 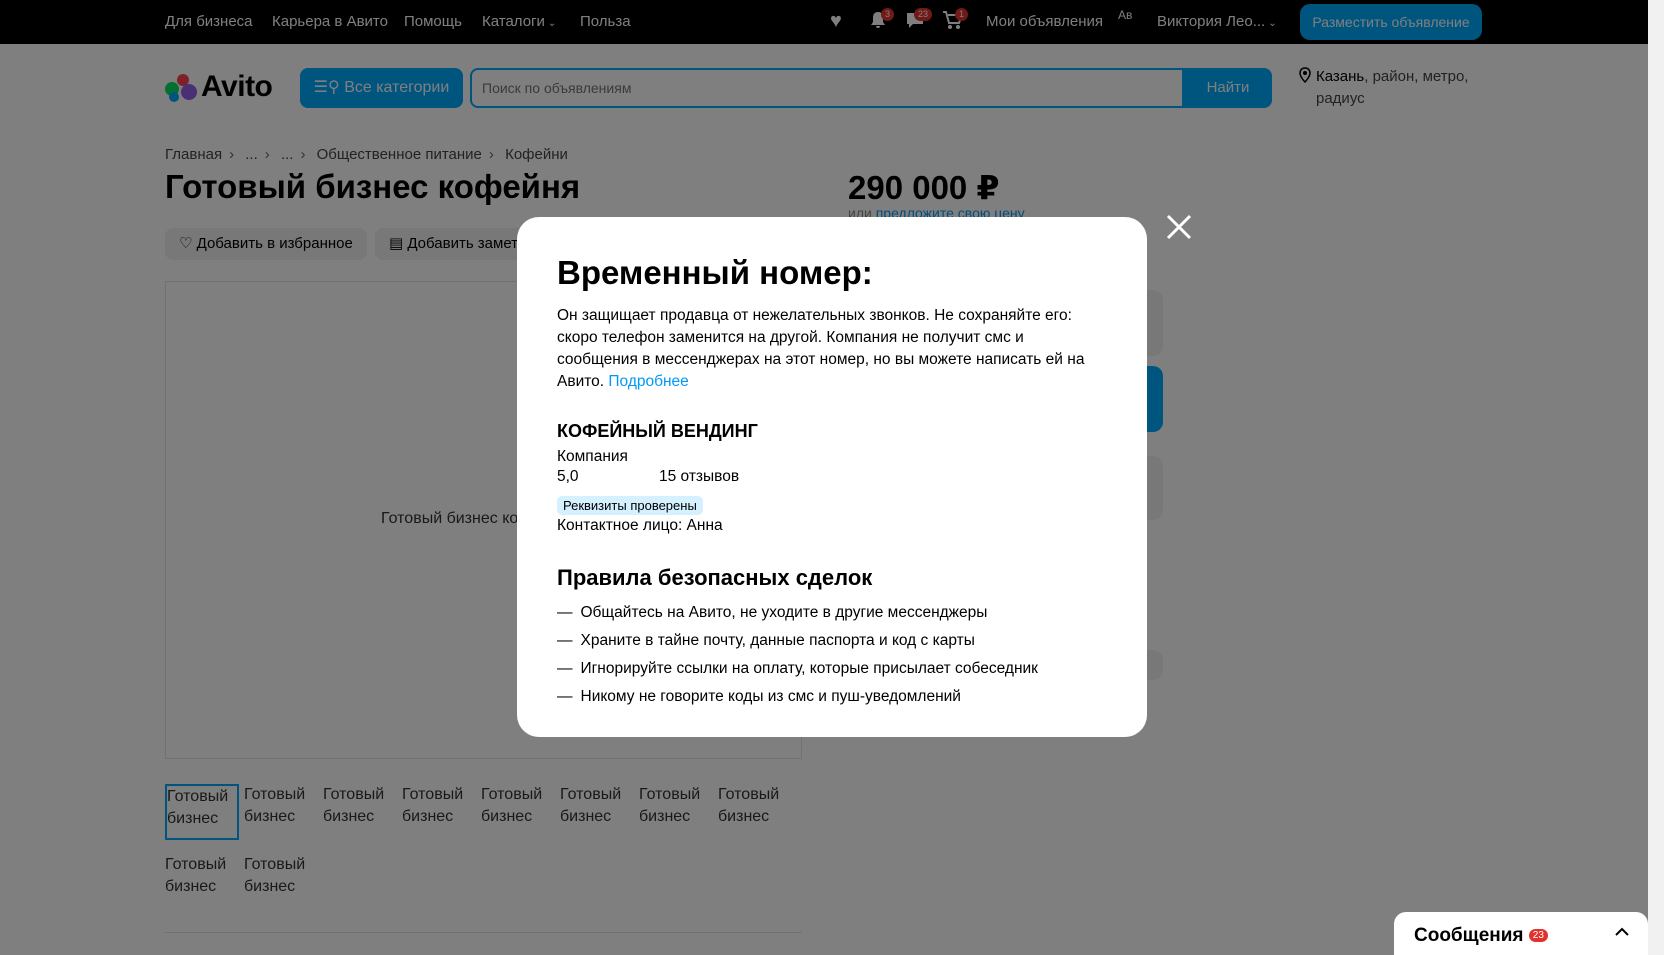 What do you see at coordinates (1179, 228) in the screenshot?
I see `close-icon` at bounding box center [1179, 228].